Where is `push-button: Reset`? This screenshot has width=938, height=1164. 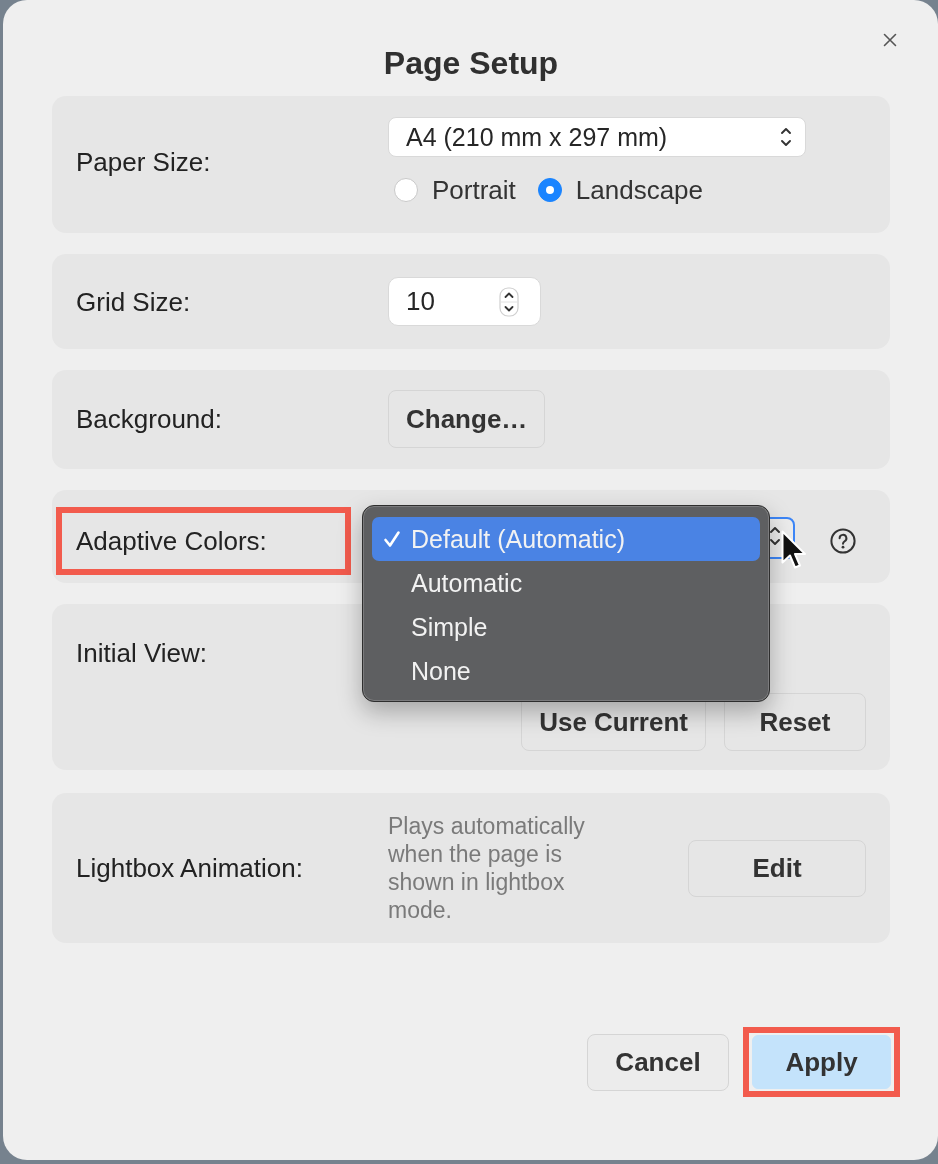
push-button: Reset is located at coordinates (795, 722).